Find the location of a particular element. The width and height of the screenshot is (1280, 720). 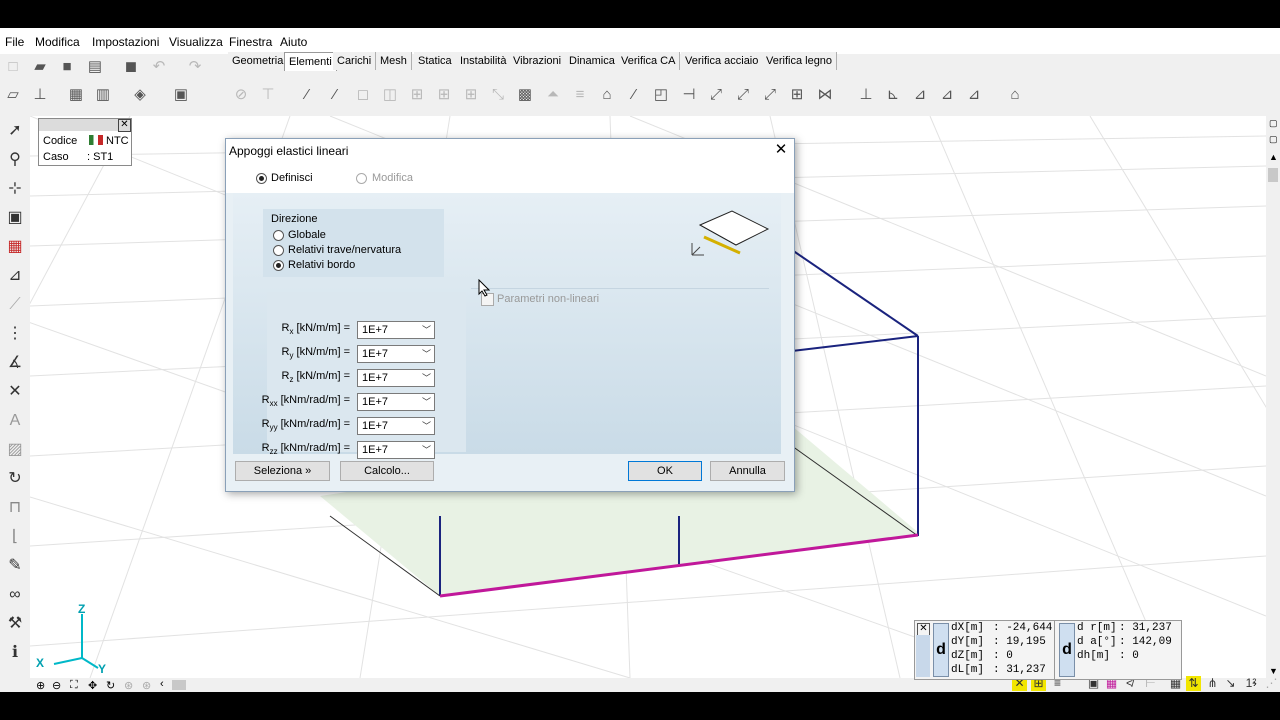

global-radio is located at coordinates (278, 235).